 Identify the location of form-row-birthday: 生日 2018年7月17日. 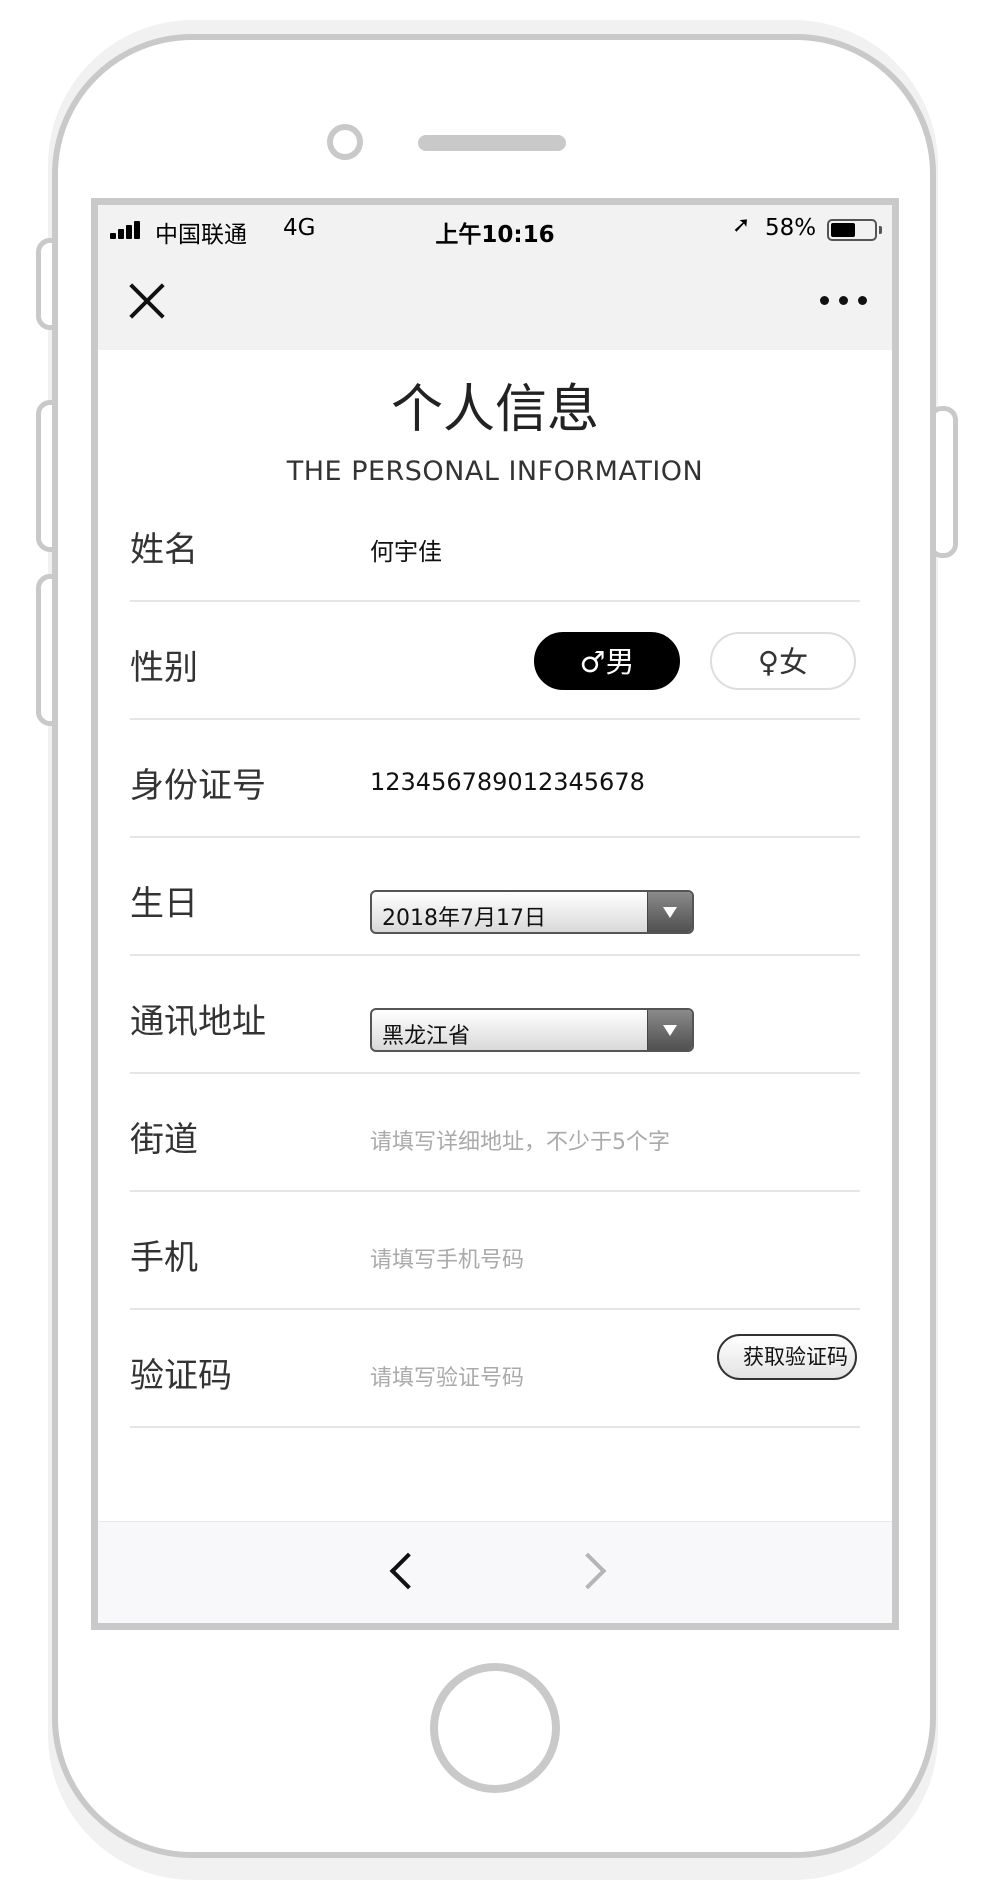
(495, 897).